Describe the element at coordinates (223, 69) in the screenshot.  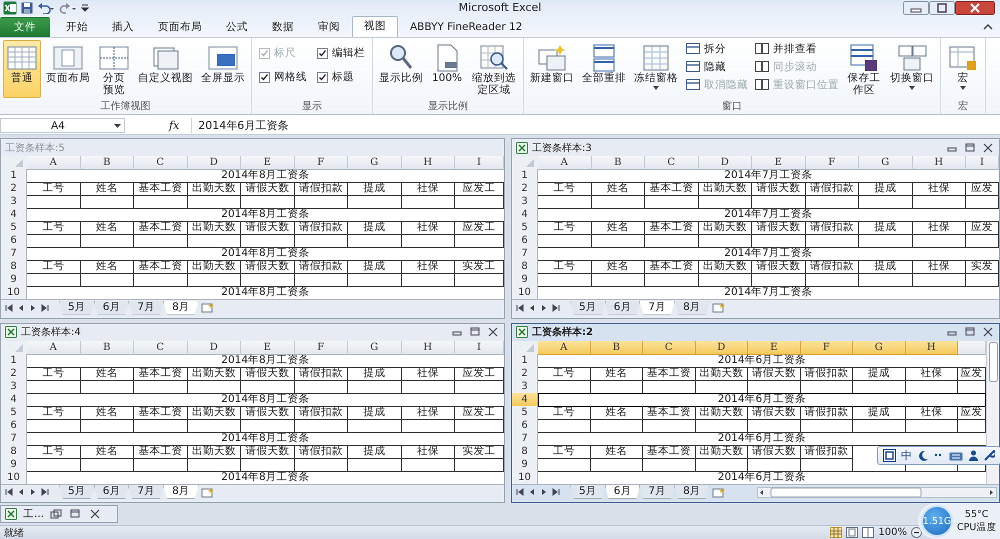
I see `ribbon-button: 全屏显示` at that location.